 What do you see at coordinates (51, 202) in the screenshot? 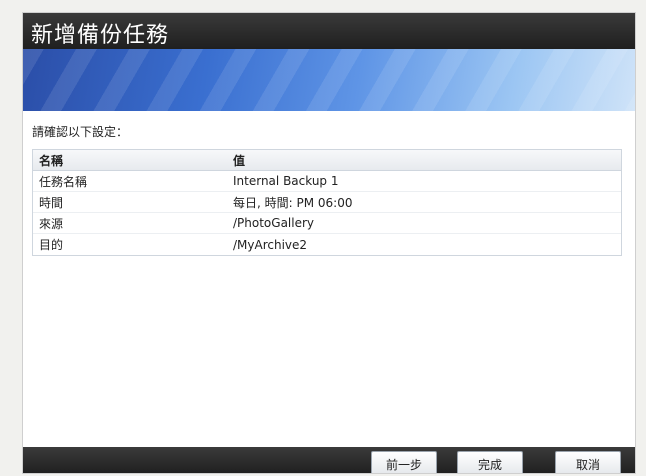
I see `row-name: 時間` at bounding box center [51, 202].